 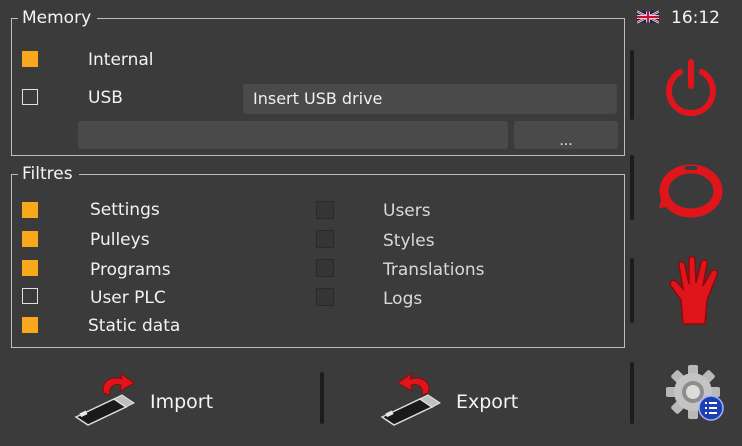 I want to click on internal-checkbox, so click(x=30, y=59).